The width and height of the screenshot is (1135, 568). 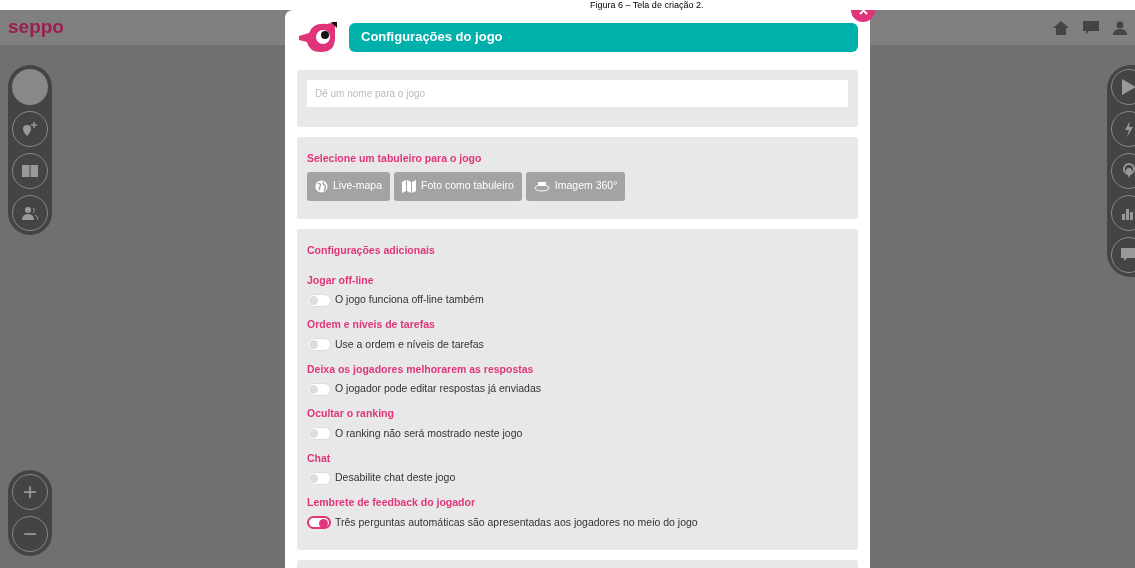 What do you see at coordinates (30, 129) in the screenshot?
I see `pin-plus-icon` at bounding box center [30, 129].